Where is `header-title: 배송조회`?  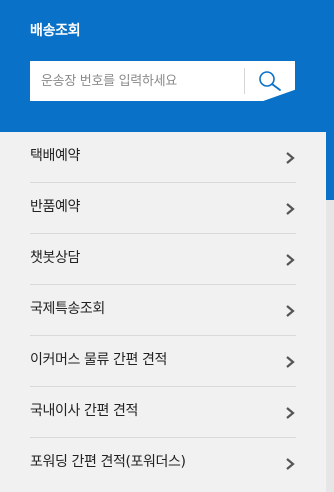 header-title: 배송조회 is located at coordinates (55, 31).